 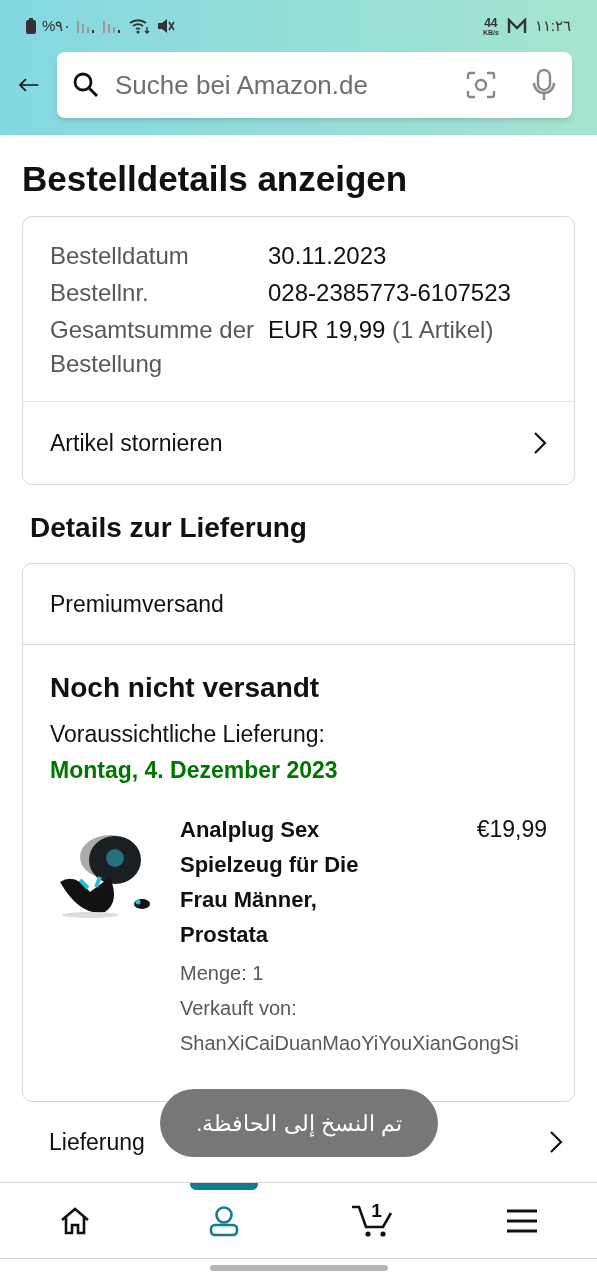 I want to click on order-info-value: 30.11.2023, so click(x=327, y=255).